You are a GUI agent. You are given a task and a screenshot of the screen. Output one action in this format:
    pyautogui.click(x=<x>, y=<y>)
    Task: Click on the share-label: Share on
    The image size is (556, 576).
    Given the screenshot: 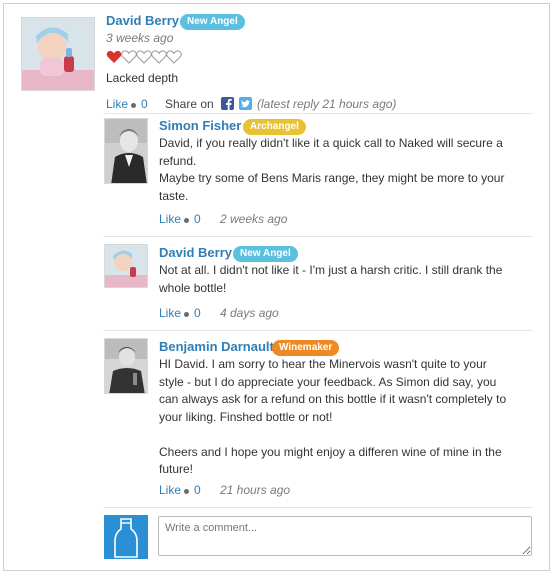 What is the action you would take?
    pyautogui.click(x=189, y=104)
    